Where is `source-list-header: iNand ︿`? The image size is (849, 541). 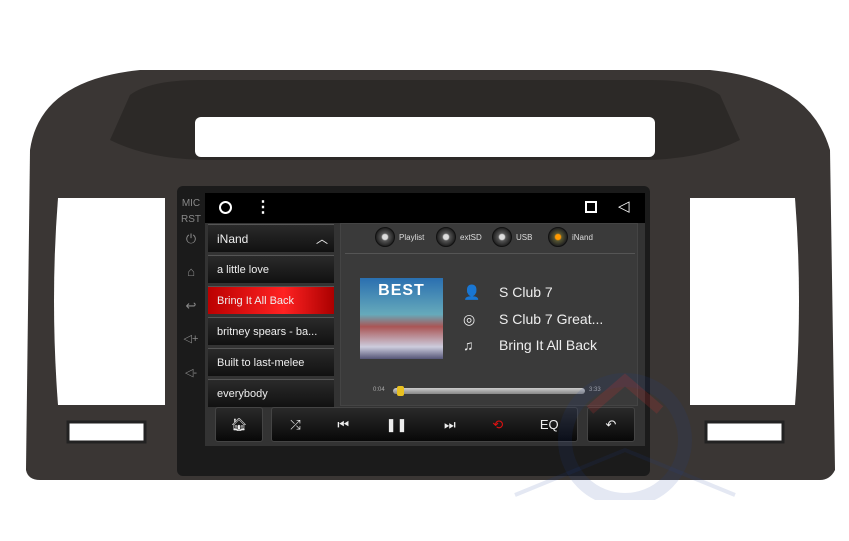 source-list-header: iNand ︿ is located at coordinates (271, 238).